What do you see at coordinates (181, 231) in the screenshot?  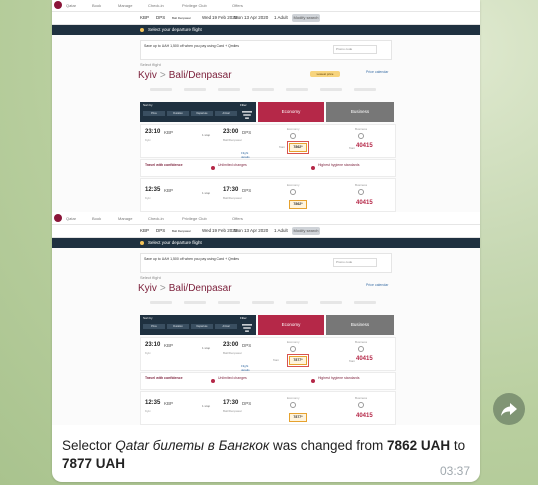 I see `destination-sub: Bali Denpasar` at bounding box center [181, 231].